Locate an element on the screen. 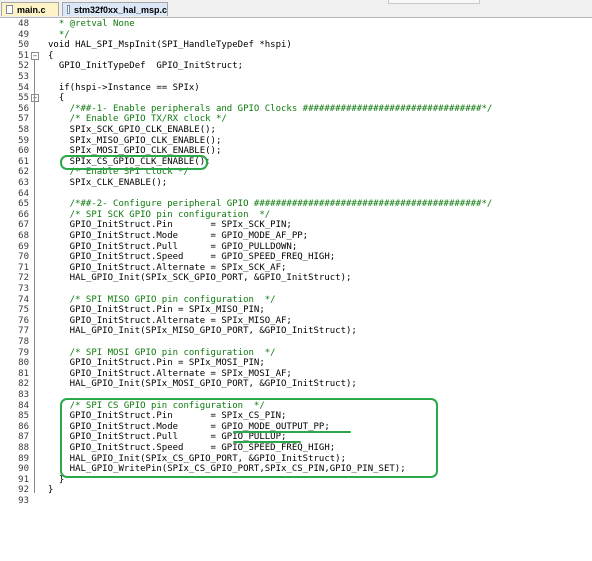  code-line: 52 GPIO_InitTypeDef GPIO_InitStruct; is located at coordinates (296, 66).